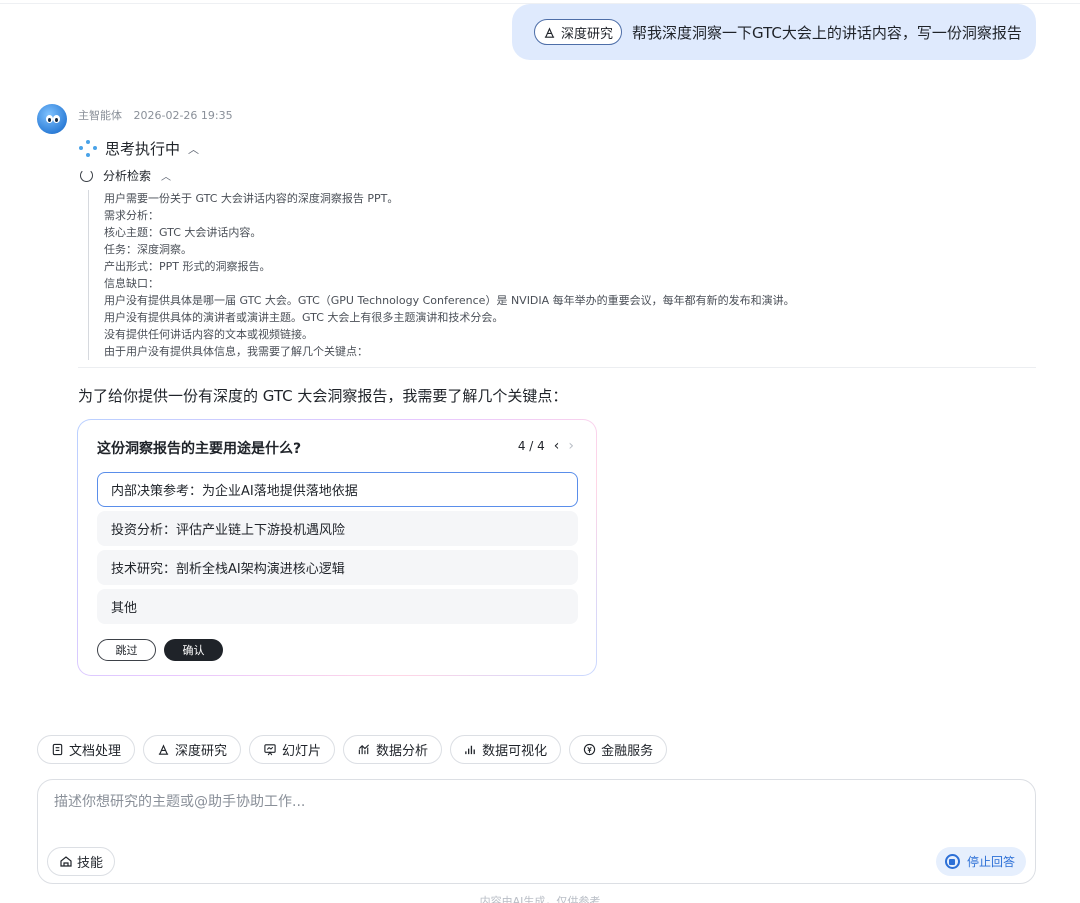 This screenshot has width=1080, height=903. Describe the element at coordinates (536, 831) in the screenshot. I see `composer: 技能 停止回答` at that location.